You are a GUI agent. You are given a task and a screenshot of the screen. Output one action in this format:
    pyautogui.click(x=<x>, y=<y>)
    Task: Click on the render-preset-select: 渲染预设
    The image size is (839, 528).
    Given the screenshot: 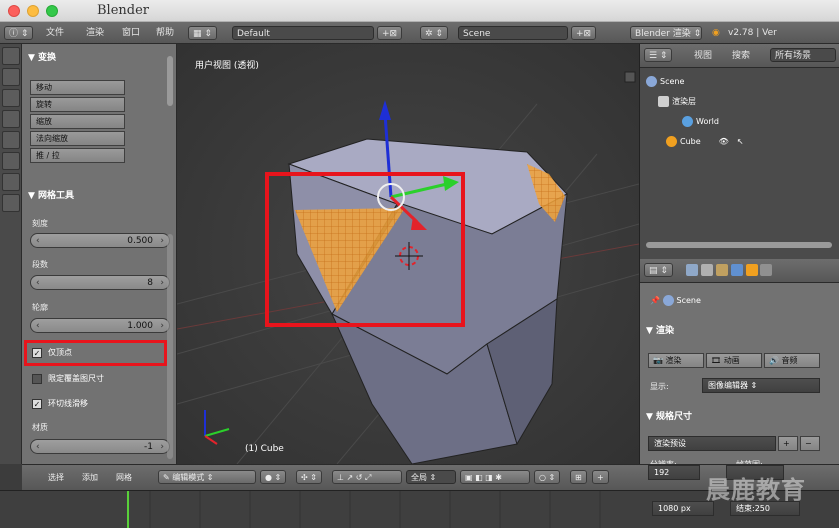 What is the action you would take?
    pyautogui.click(x=712, y=443)
    